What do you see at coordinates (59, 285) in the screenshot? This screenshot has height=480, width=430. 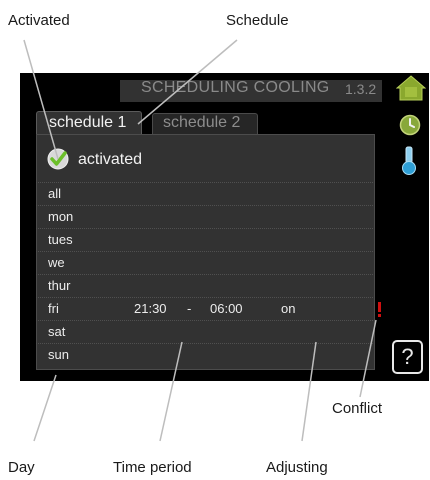 I see `day-label: thur` at bounding box center [59, 285].